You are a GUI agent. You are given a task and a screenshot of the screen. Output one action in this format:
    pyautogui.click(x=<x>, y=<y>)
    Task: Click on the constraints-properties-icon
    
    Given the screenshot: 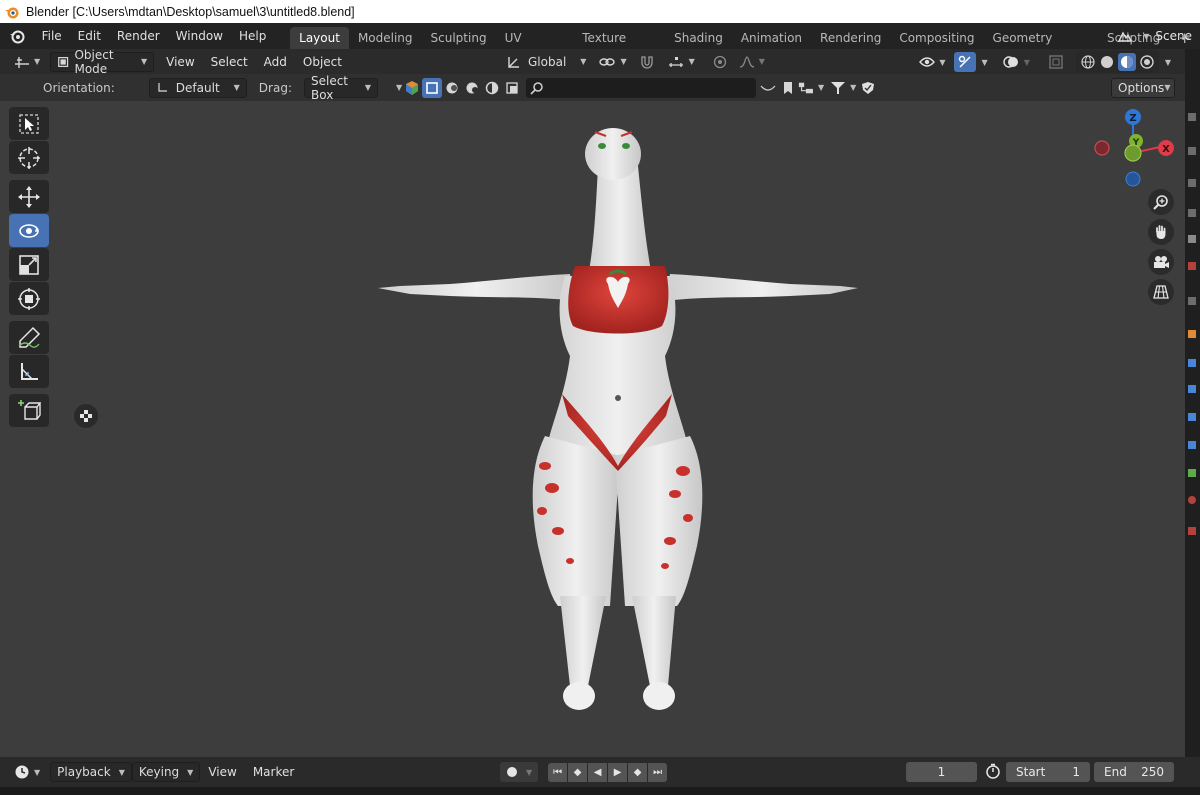 What is the action you would take?
    pyautogui.click(x=1192, y=445)
    